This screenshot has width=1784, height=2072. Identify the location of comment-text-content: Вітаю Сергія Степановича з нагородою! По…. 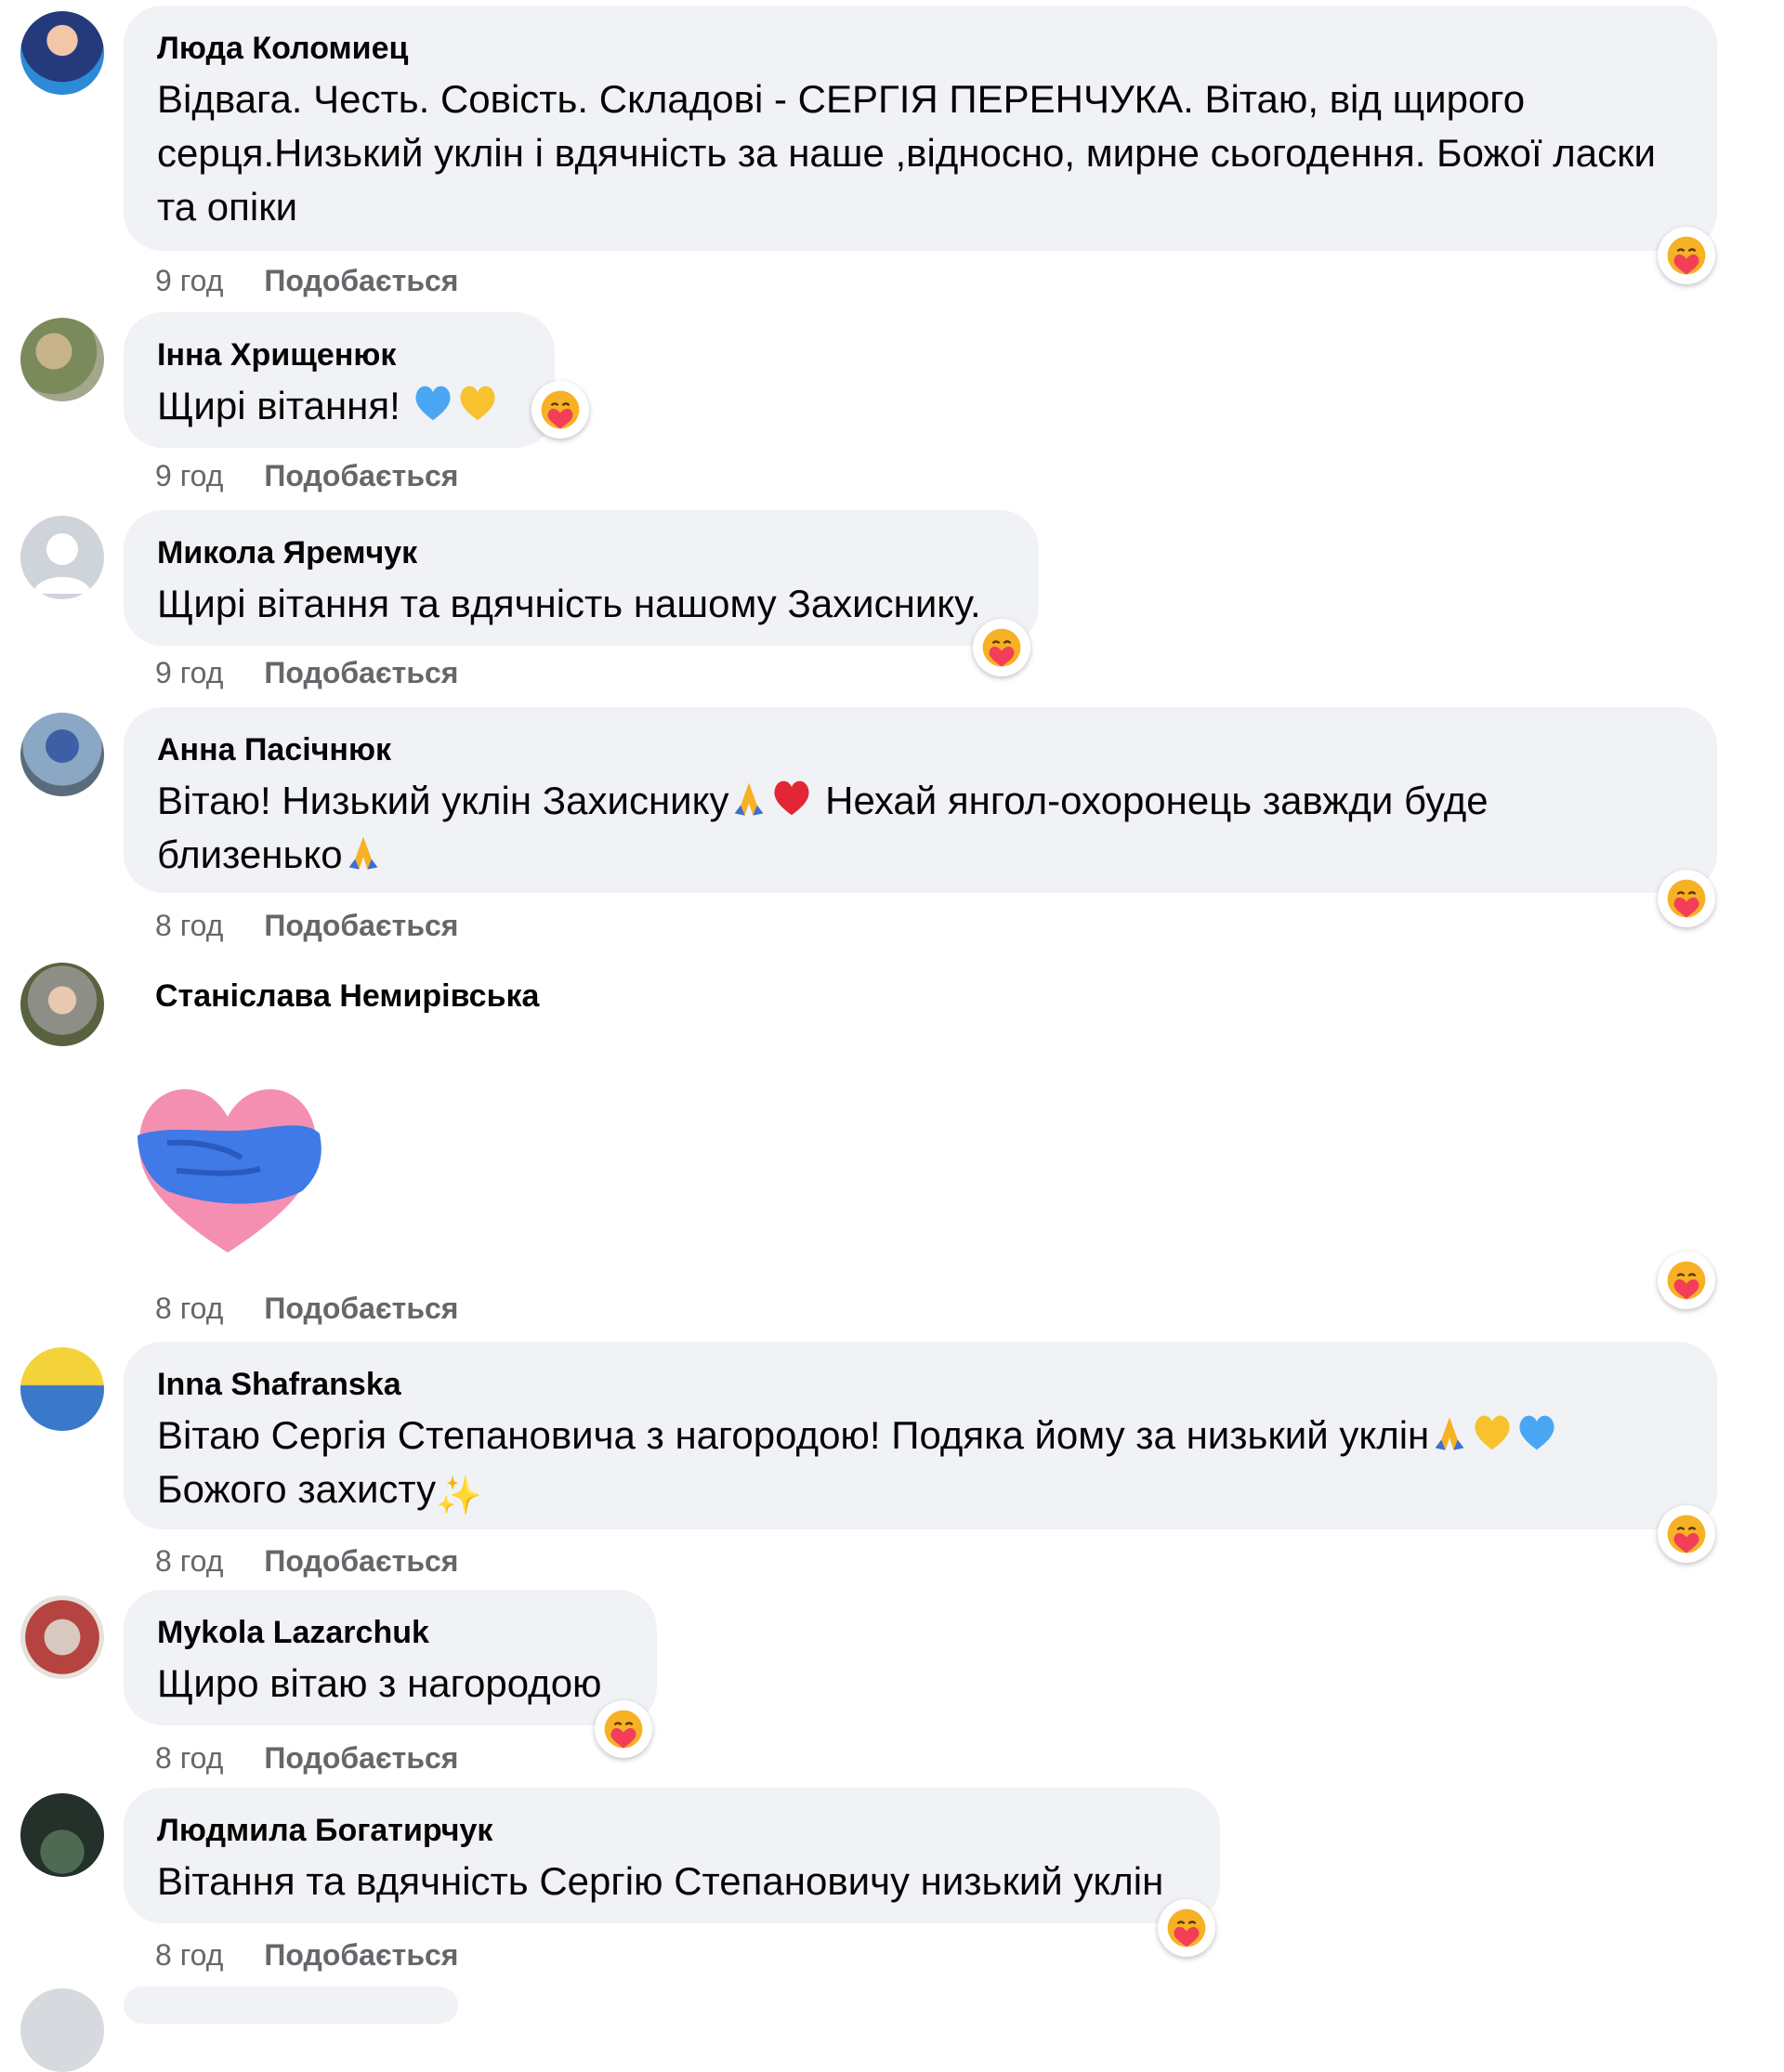
(793, 1435).